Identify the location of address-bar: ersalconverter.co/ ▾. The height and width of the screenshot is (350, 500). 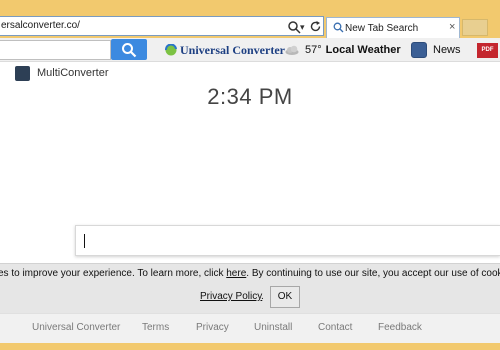
(162, 26).